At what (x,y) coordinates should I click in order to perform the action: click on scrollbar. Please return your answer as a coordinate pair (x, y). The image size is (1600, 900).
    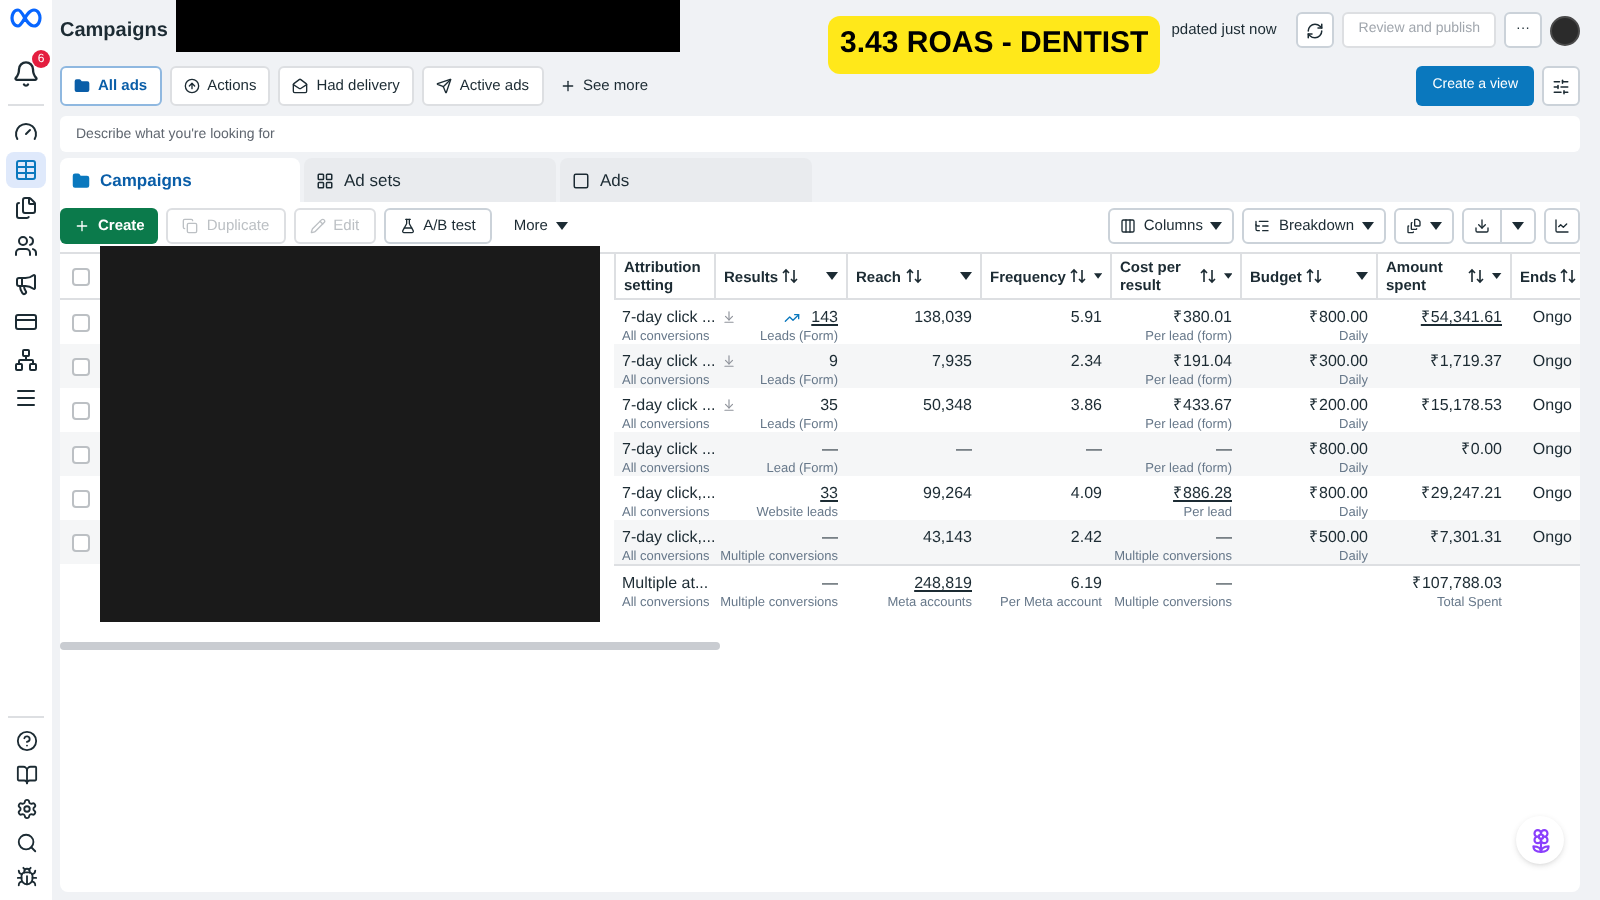
    Looking at the image, I should click on (390, 646).